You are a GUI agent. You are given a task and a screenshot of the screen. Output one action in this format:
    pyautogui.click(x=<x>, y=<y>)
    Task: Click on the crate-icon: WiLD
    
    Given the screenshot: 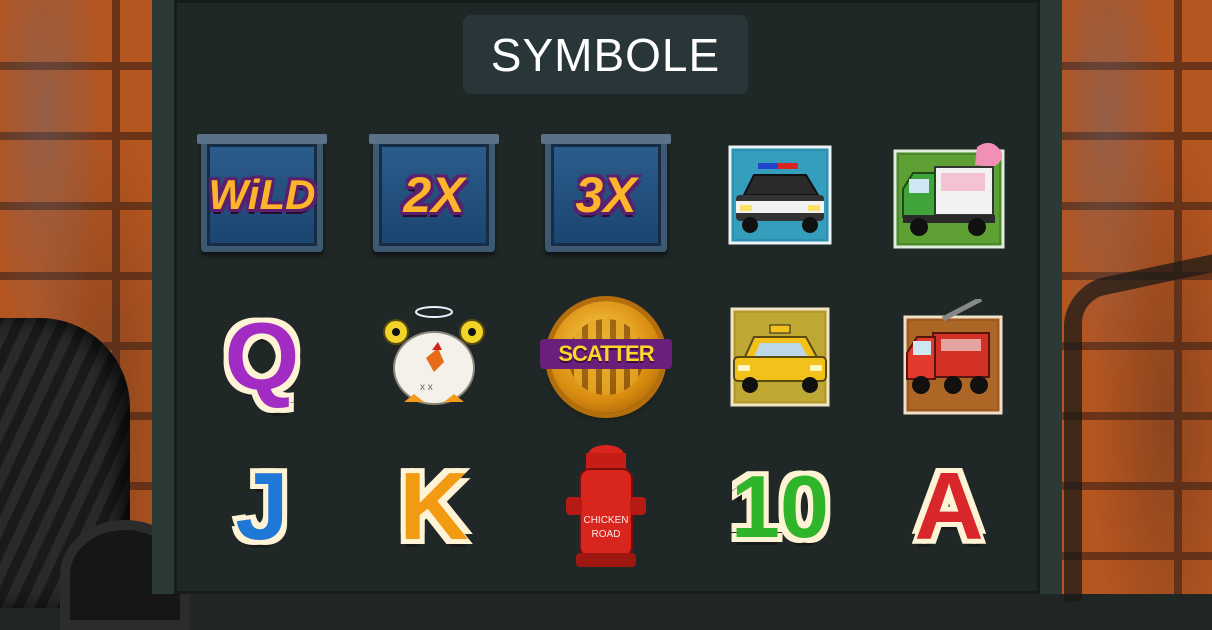 What is the action you would take?
    pyautogui.click(x=262, y=193)
    